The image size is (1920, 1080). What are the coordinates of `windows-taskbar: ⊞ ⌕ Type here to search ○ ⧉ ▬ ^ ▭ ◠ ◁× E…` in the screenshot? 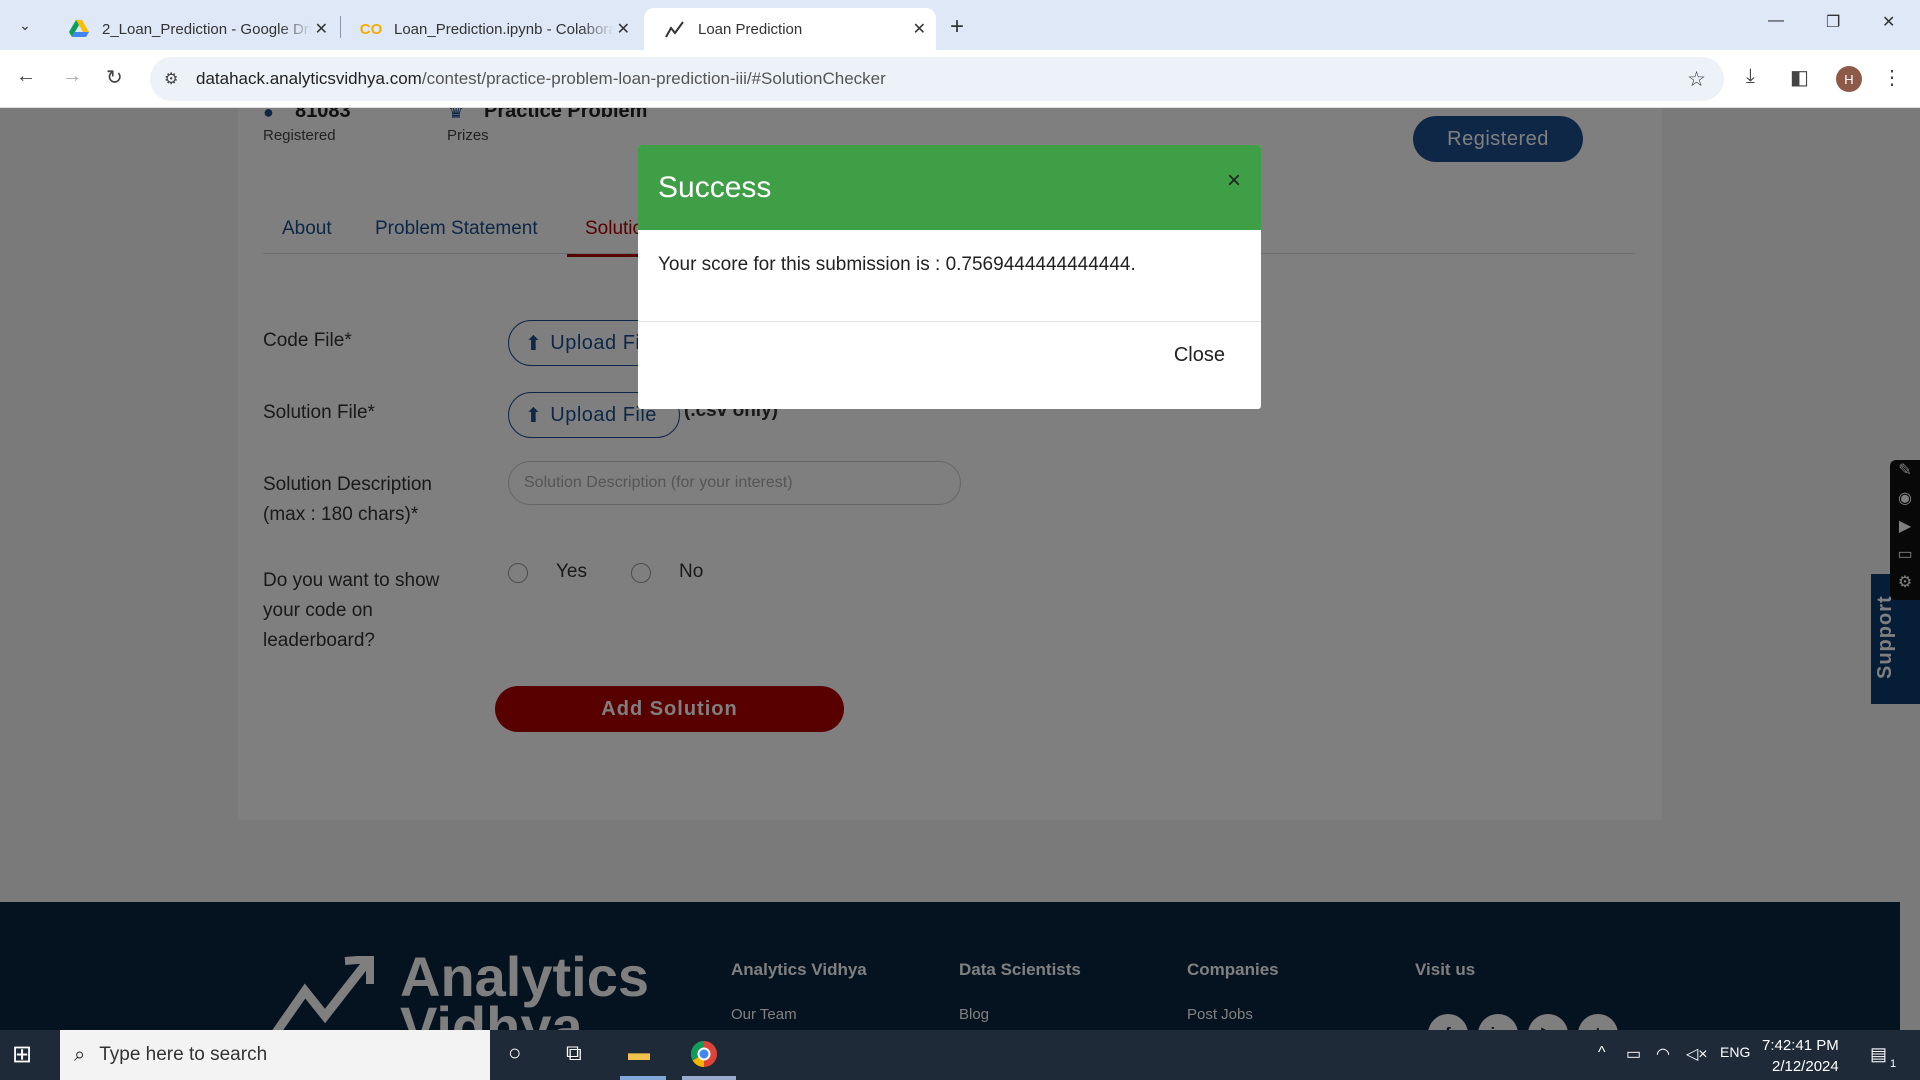 It's located at (960, 1055).